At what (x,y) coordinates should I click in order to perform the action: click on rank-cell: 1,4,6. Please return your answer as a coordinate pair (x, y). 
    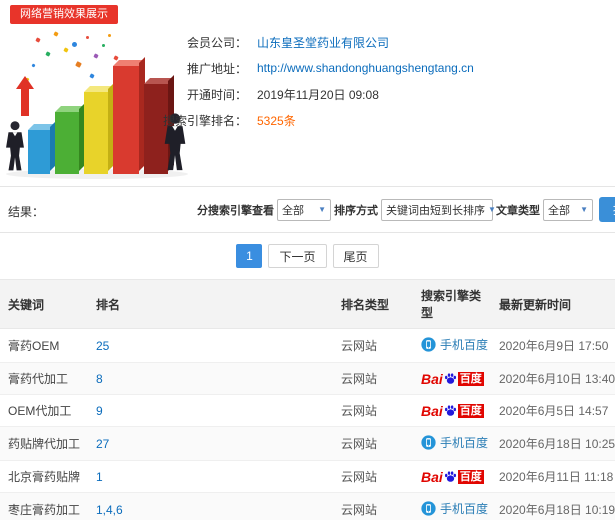
    Looking at the image, I should click on (210, 506).